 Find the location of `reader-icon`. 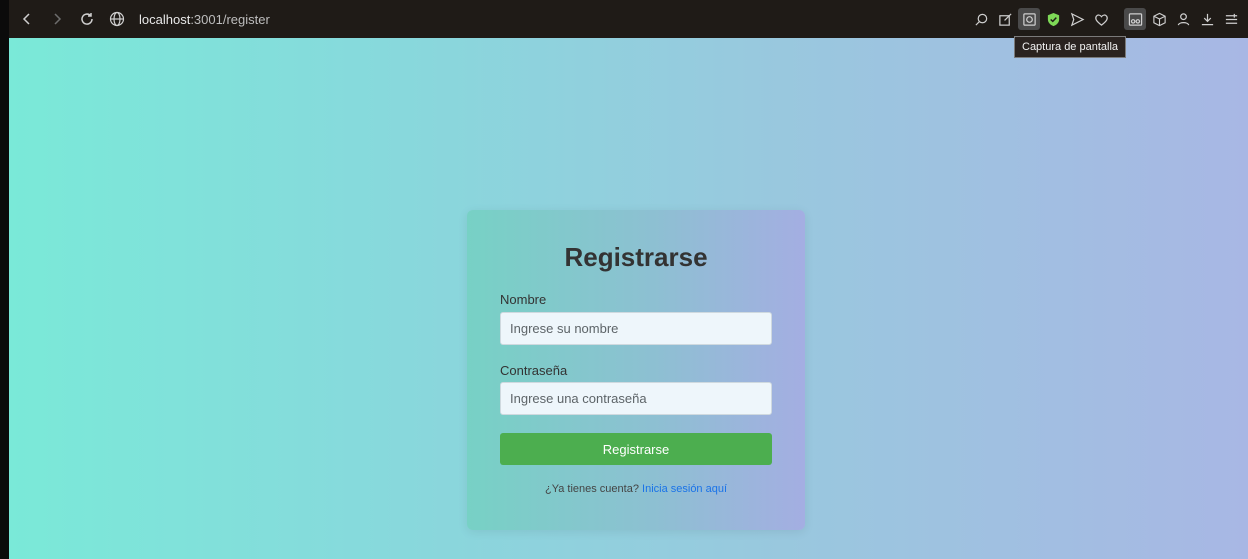

reader-icon is located at coordinates (1135, 19).